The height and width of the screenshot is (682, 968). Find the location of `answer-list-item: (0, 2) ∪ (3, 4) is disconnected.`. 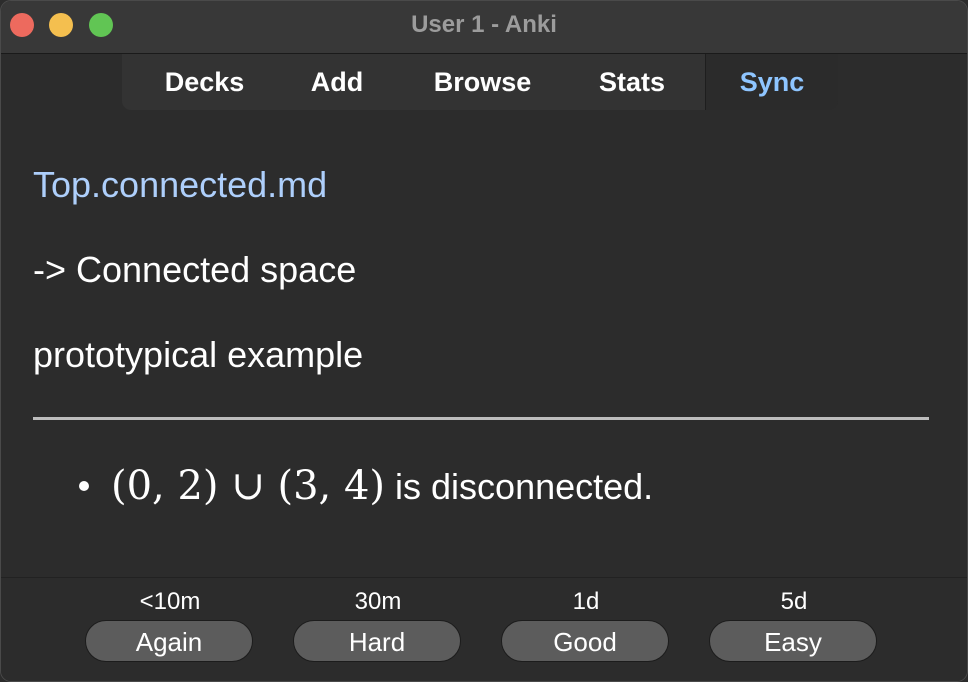

answer-list-item: (0, 2) ∪ (3, 4) is disconnected. is located at coordinates (366, 486).